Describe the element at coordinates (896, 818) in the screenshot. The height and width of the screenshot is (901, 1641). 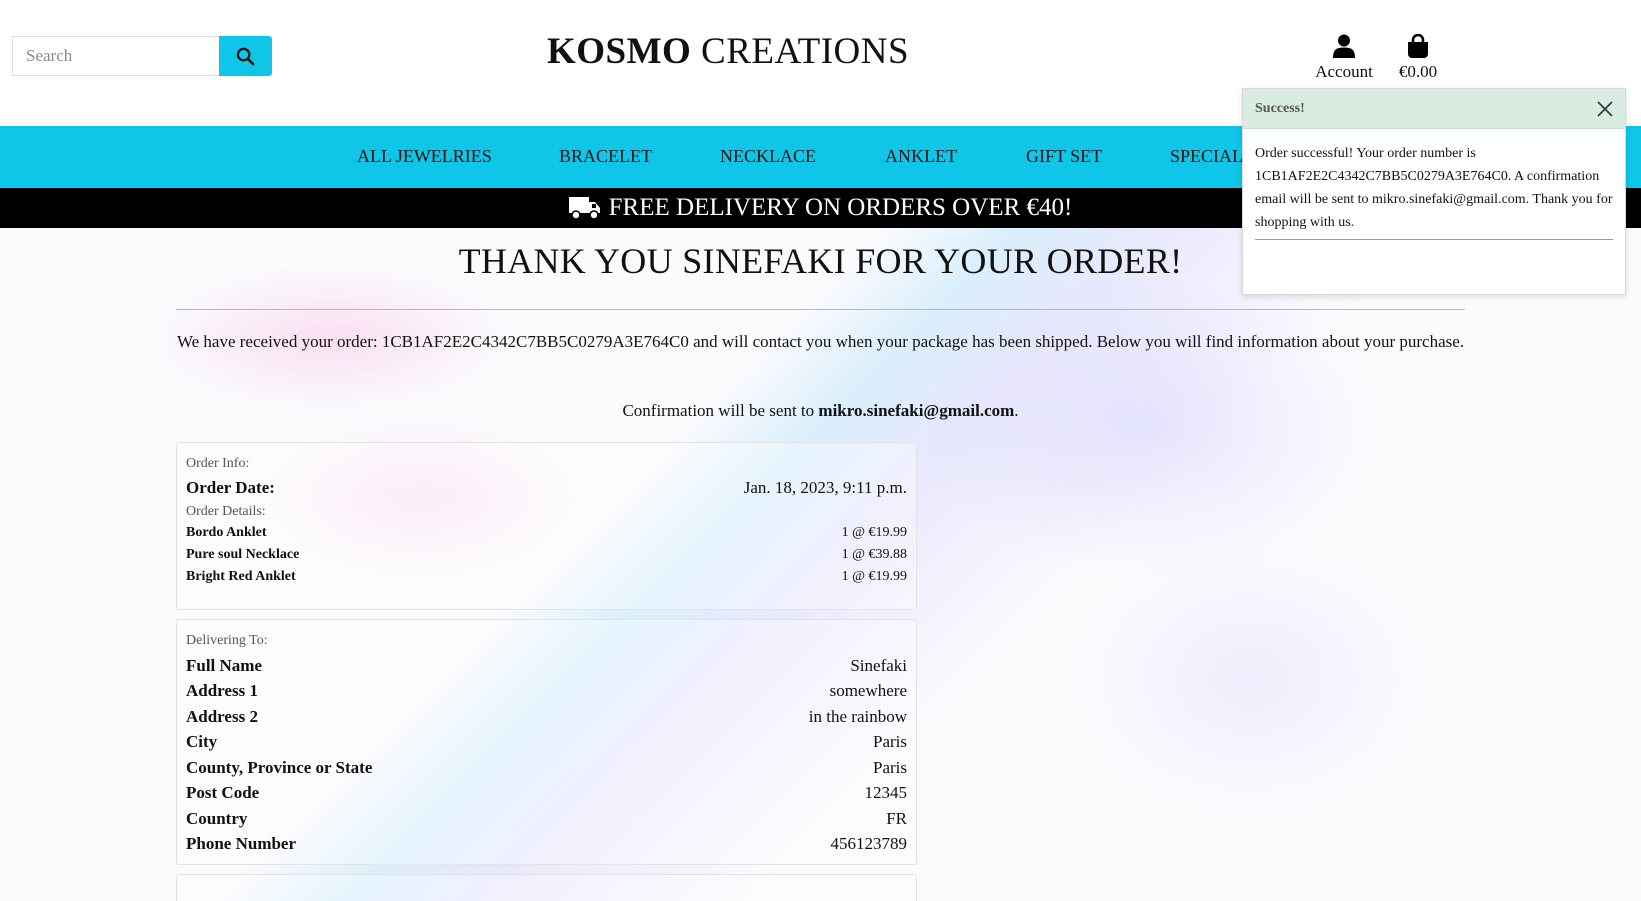
I see `field-value: FR` at that location.